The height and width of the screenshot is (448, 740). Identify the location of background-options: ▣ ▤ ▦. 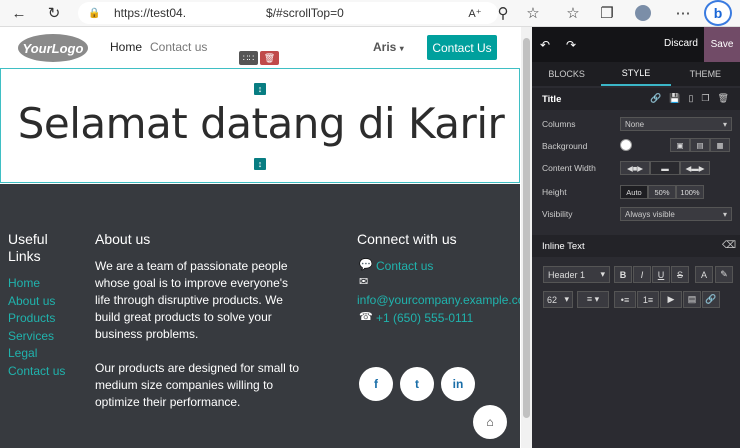
(700, 145).